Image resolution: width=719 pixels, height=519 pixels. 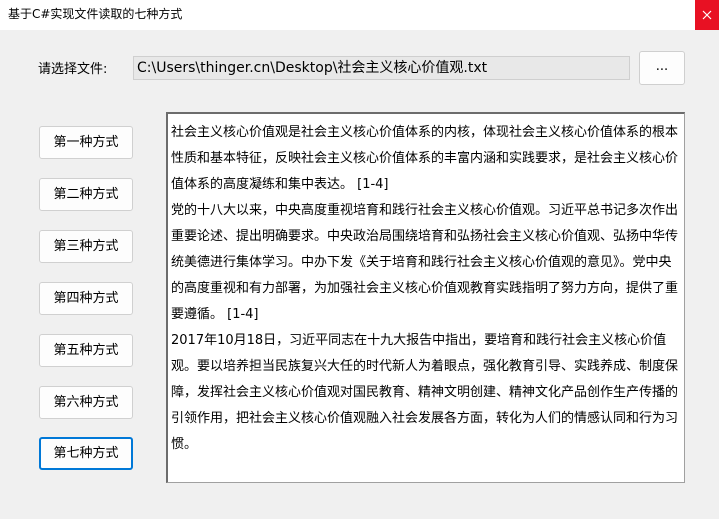 I want to click on method-2-button: 第二种方式, so click(x=86, y=194).